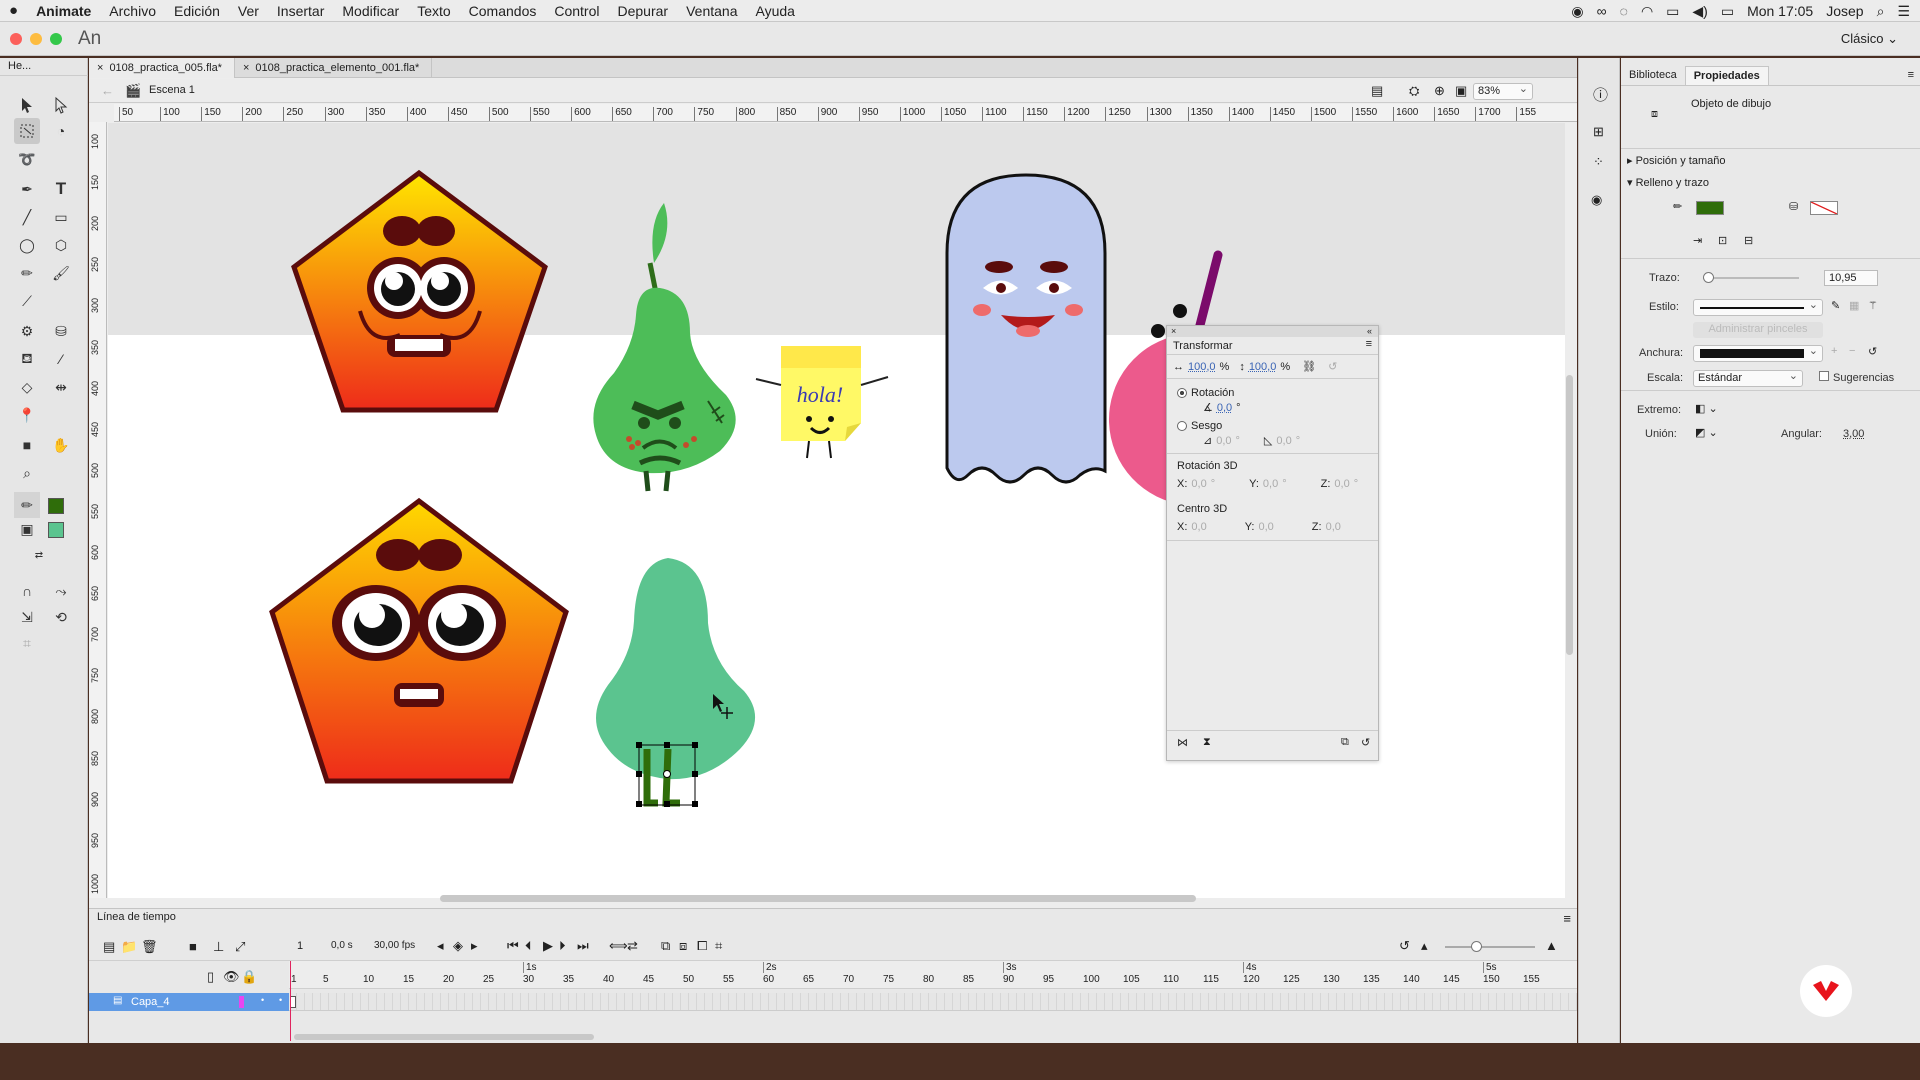  Describe the element at coordinates (162, 68) in the screenshot. I see `tab-practica-005: × 0108_practica_005.fla*` at that location.